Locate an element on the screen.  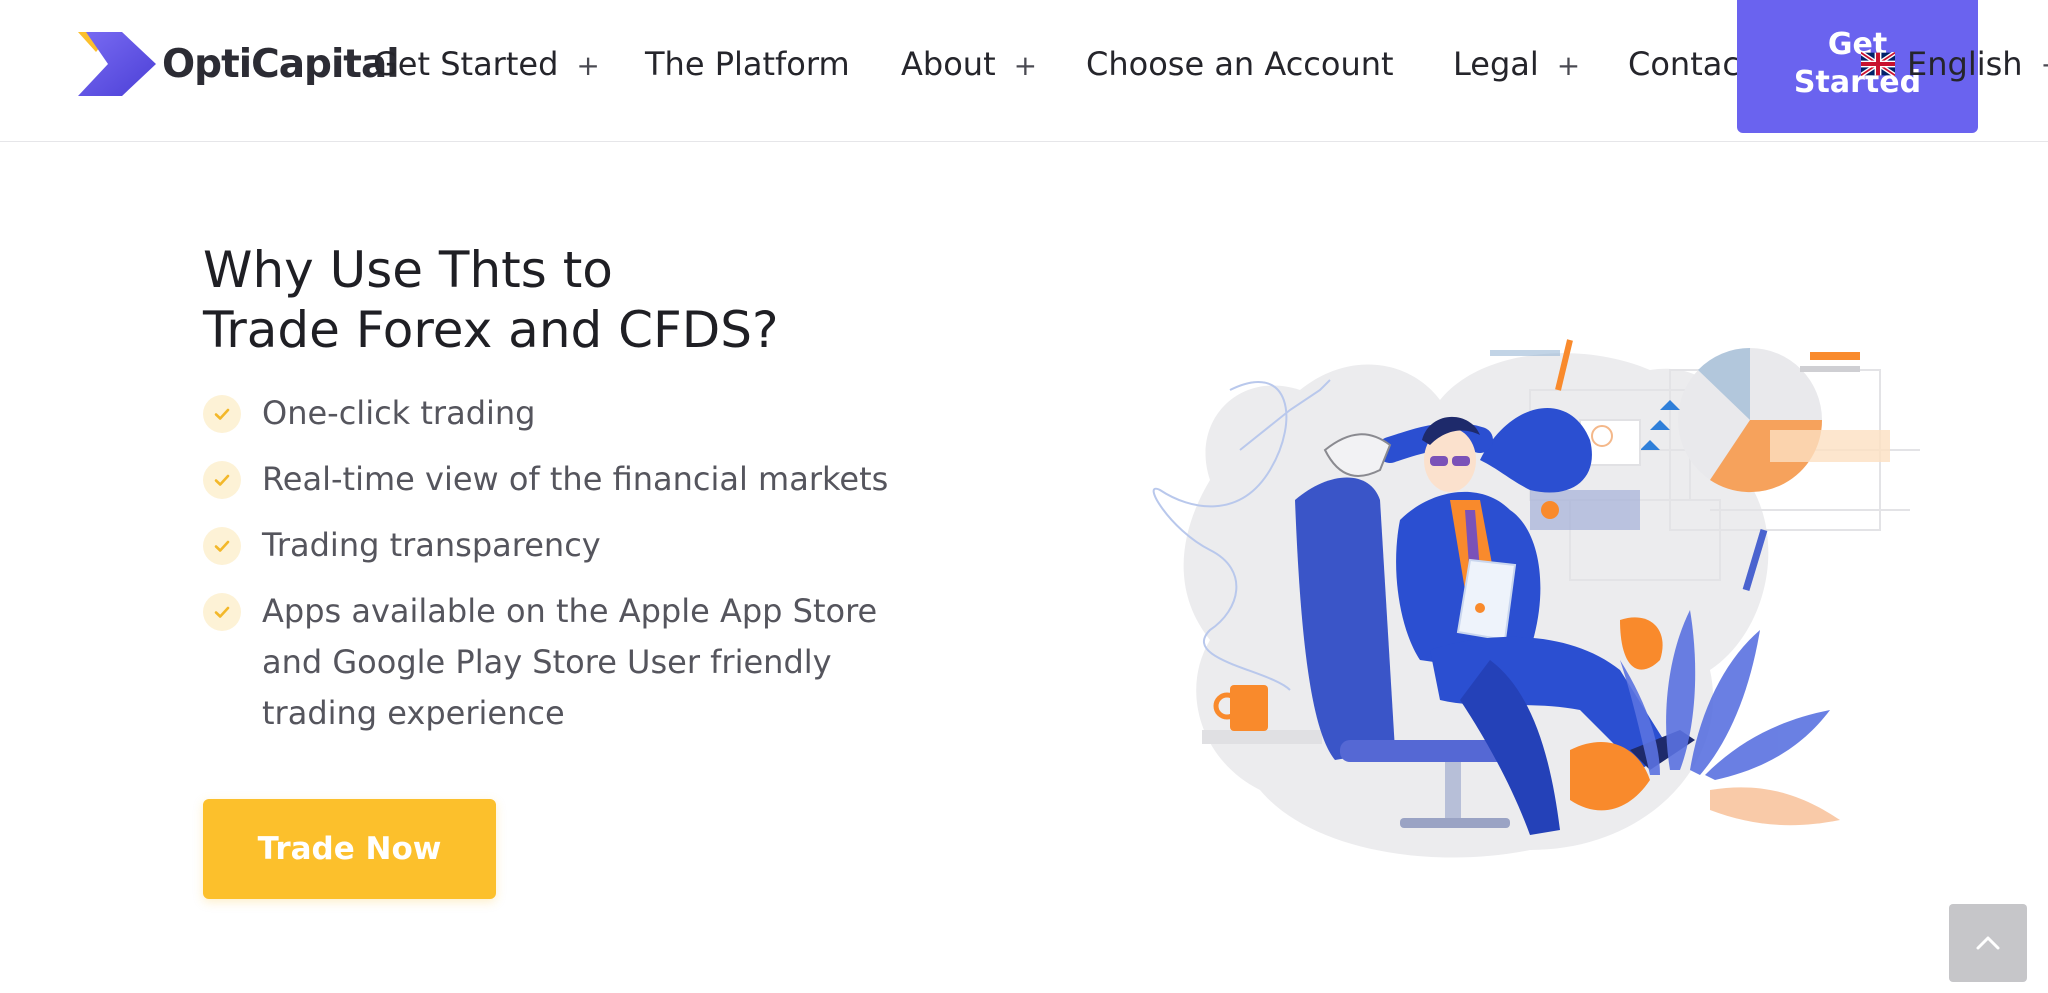
title-line-1: Why Use Thts to is located at coordinates (408, 270).